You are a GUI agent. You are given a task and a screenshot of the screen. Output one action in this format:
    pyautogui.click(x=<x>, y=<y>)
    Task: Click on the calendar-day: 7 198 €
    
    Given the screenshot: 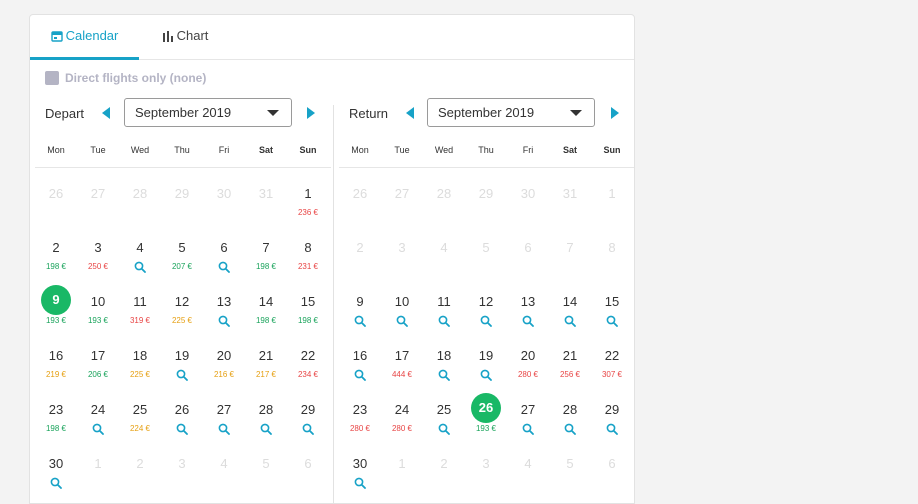 What is the action you would take?
    pyautogui.click(x=266, y=251)
    